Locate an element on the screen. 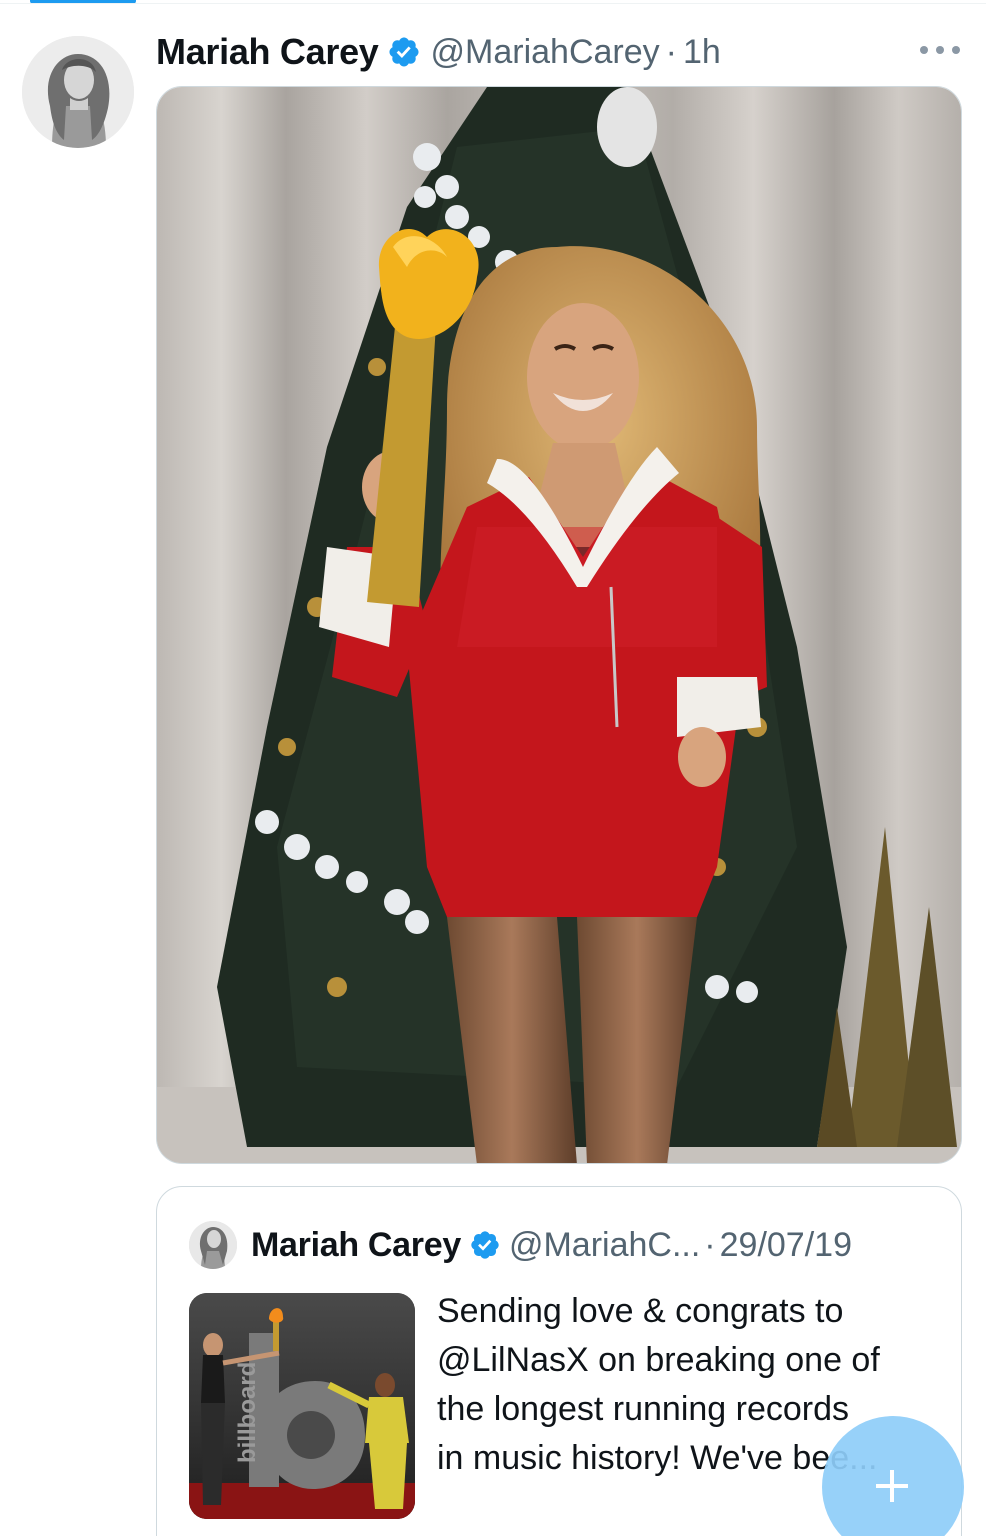 The width and height of the screenshot is (986, 1536). quoted-tweet-header: Mariah Carey @MariahC... · 29/07/19 is located at coordinates (520, 1245).